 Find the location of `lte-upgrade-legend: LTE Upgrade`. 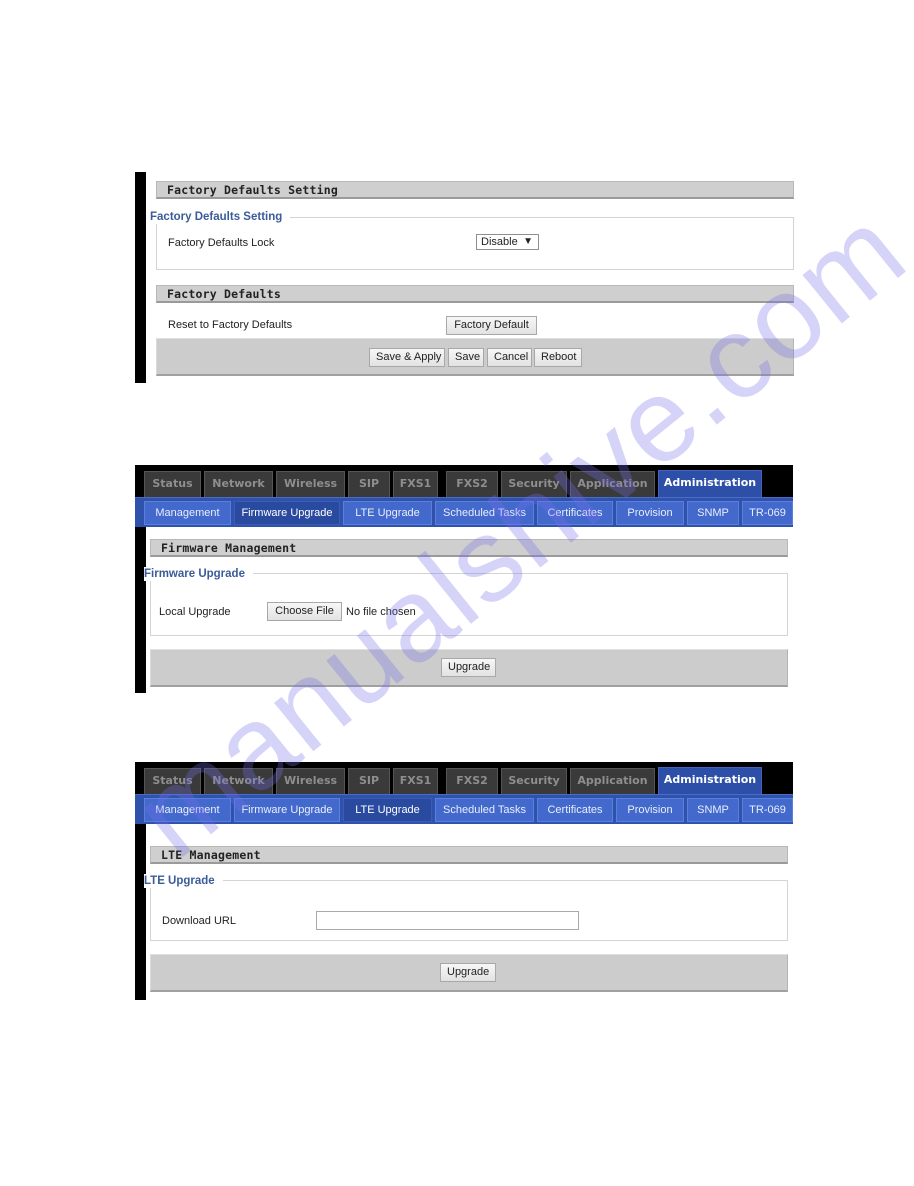

lte-upgrade-legend: LTE Upgrade is located at coordinates (183, 881).